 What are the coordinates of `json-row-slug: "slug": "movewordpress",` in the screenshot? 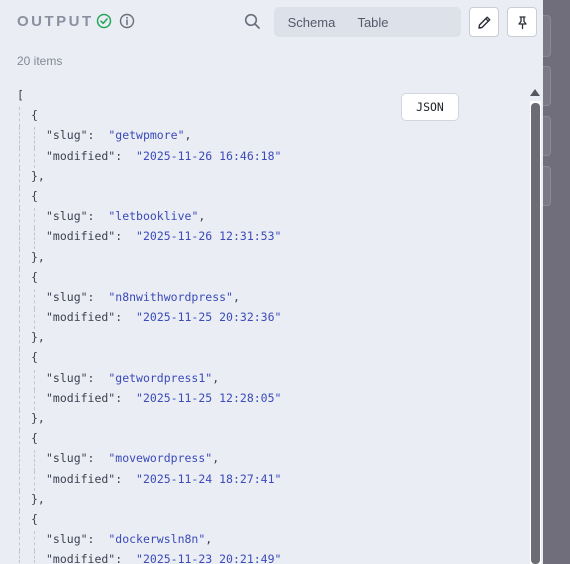 It's located at (269, 460).